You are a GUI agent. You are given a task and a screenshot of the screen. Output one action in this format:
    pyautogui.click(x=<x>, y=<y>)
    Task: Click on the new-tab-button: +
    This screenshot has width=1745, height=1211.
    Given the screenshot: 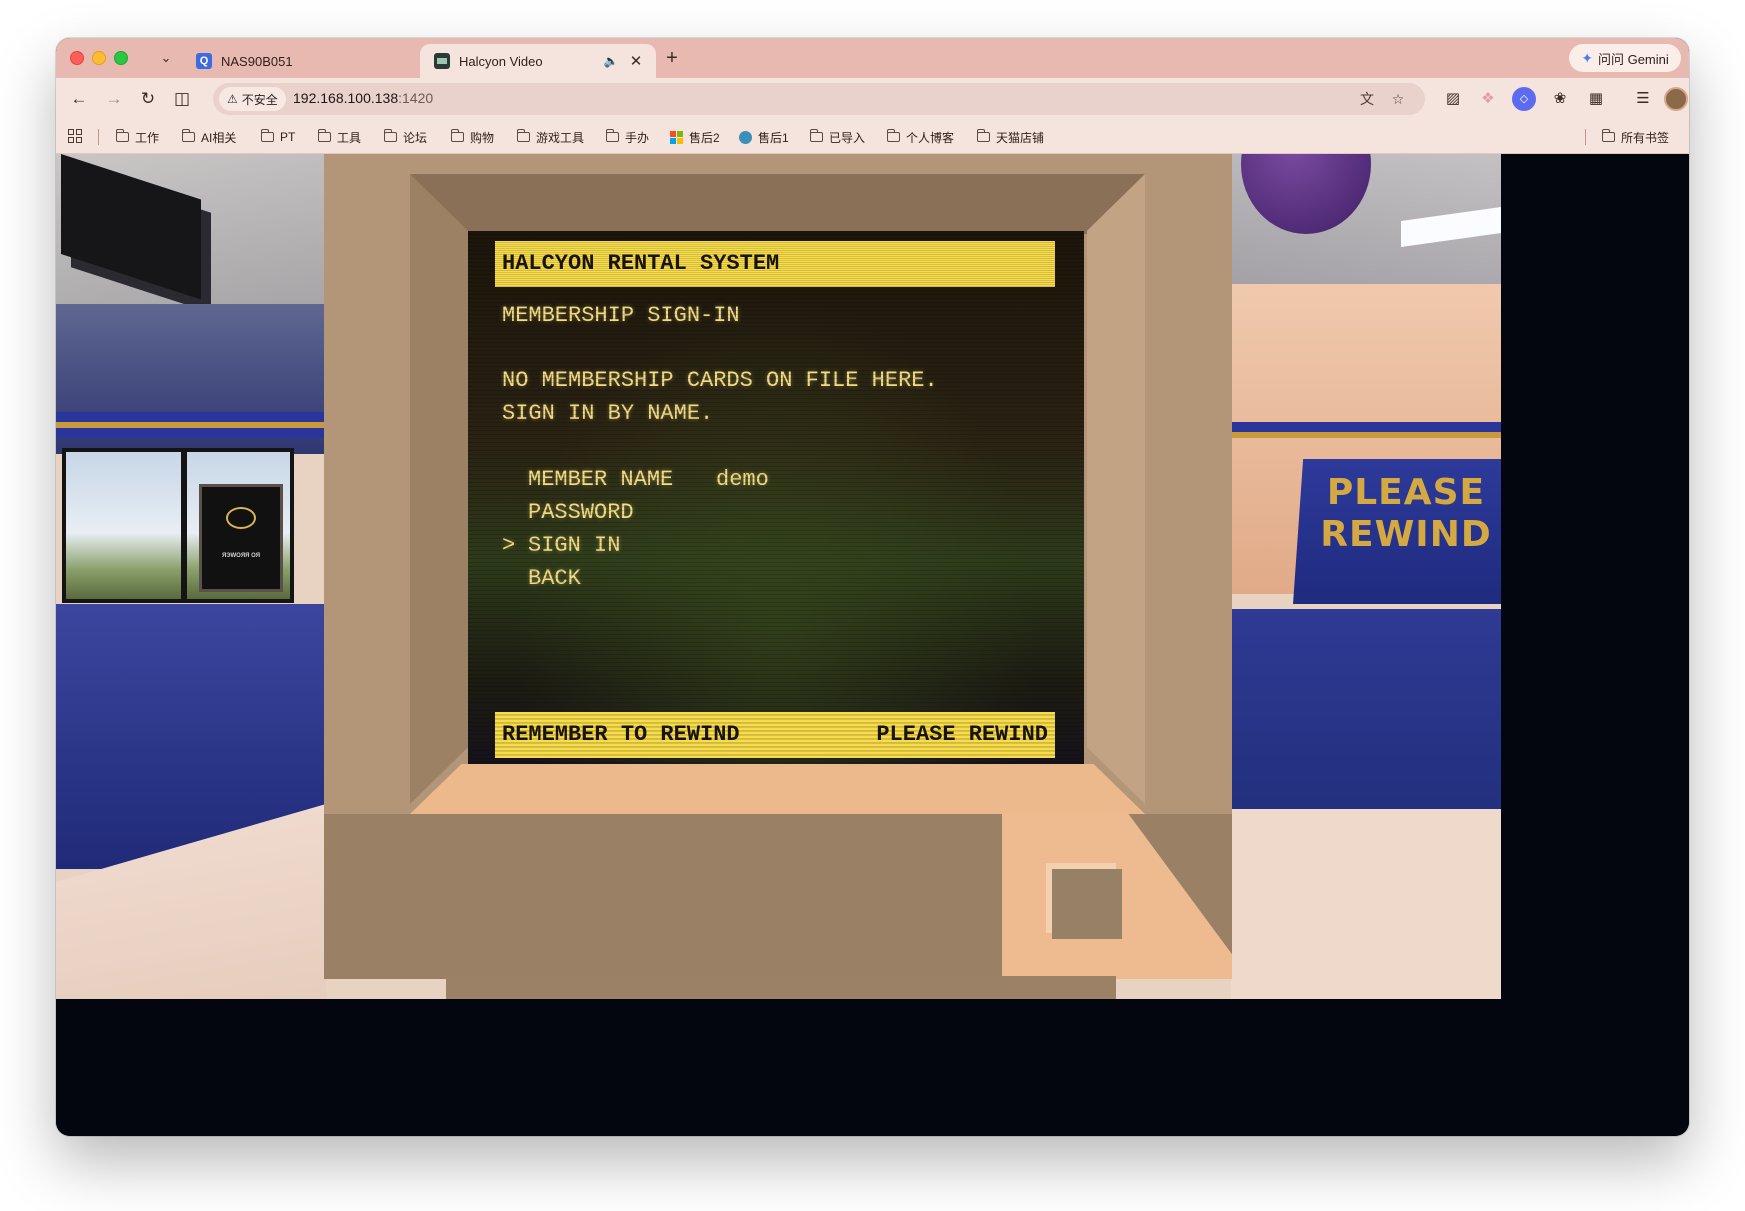 What is the action you would take?
    pyautogui.click(x=672, y=58)
    